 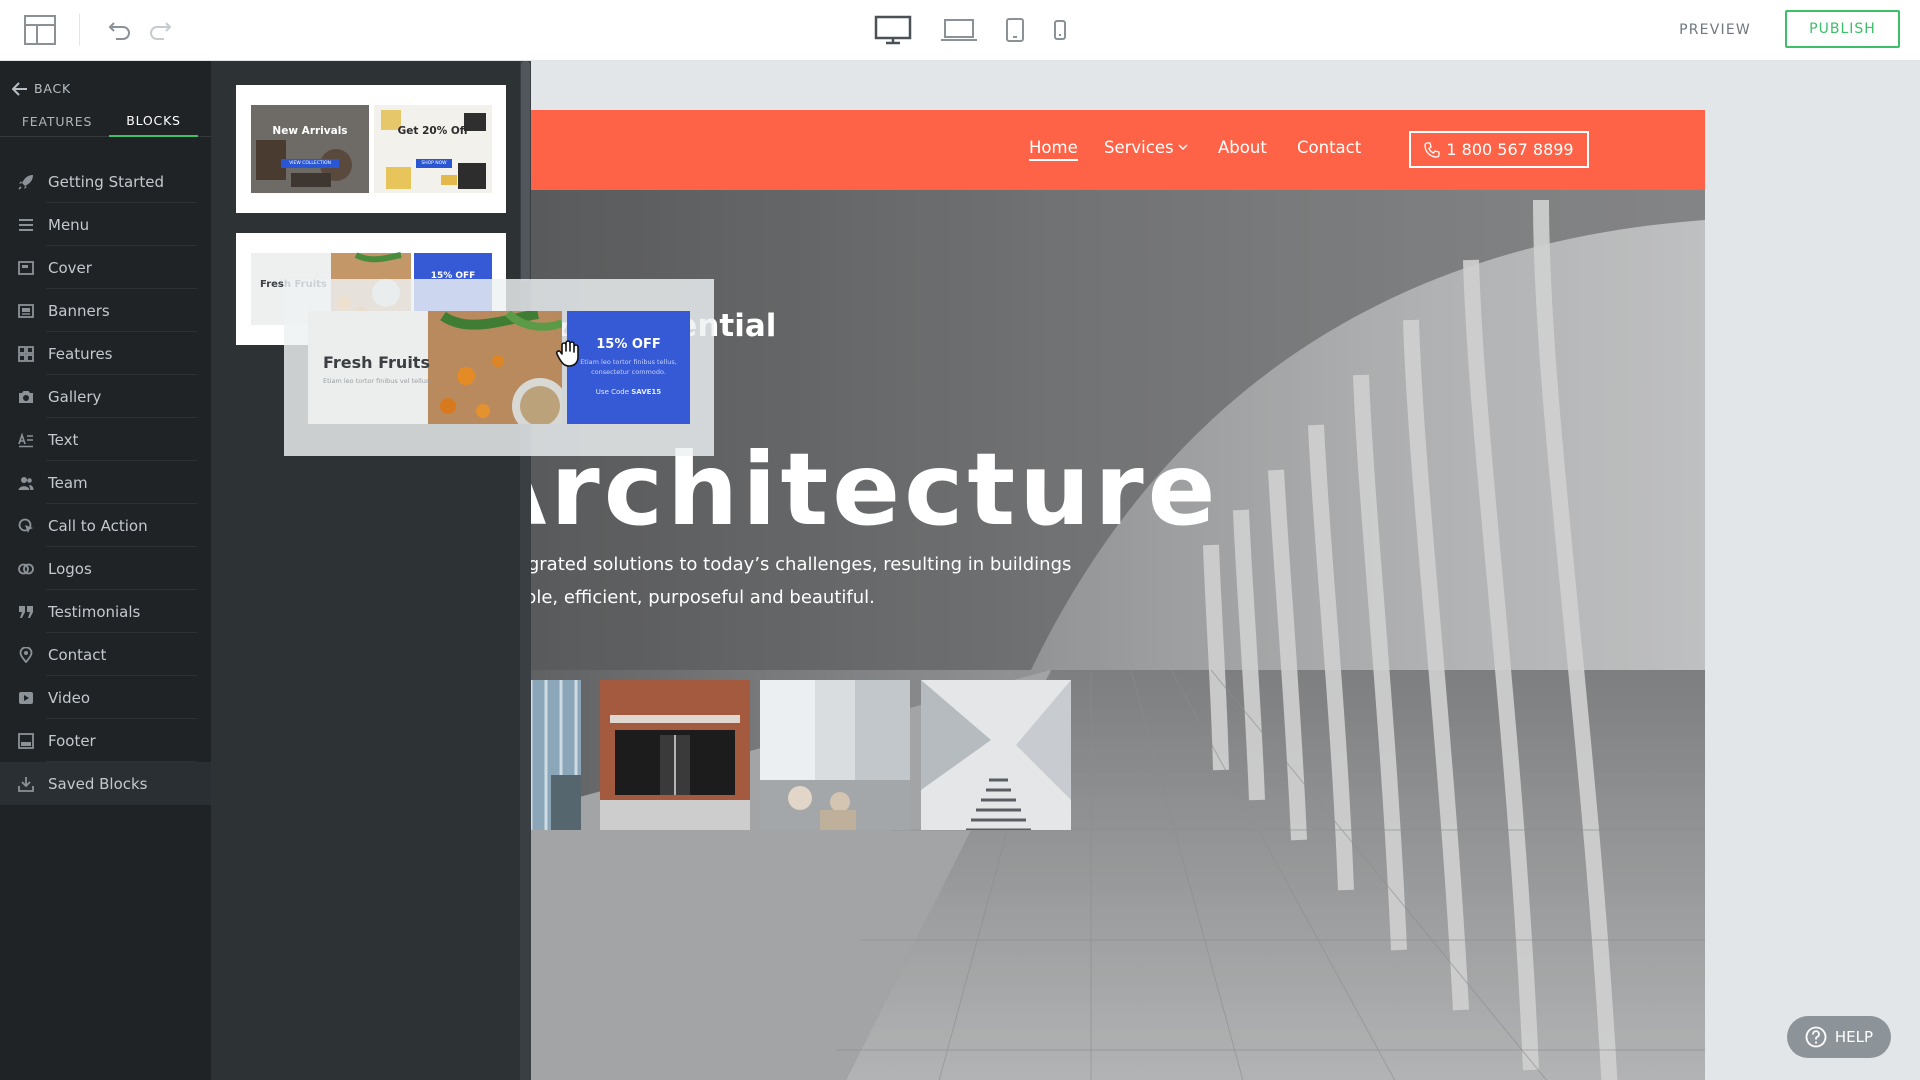 What do you see at coordinates (25, 182) in the screenshot?
I see `rocket-icon` at bounding box center [25, 182].